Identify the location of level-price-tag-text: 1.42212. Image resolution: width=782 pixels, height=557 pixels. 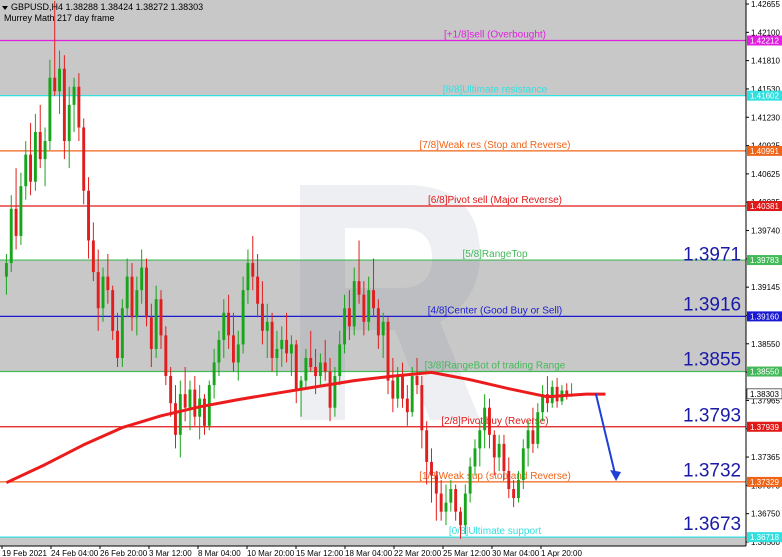
(764, 40).